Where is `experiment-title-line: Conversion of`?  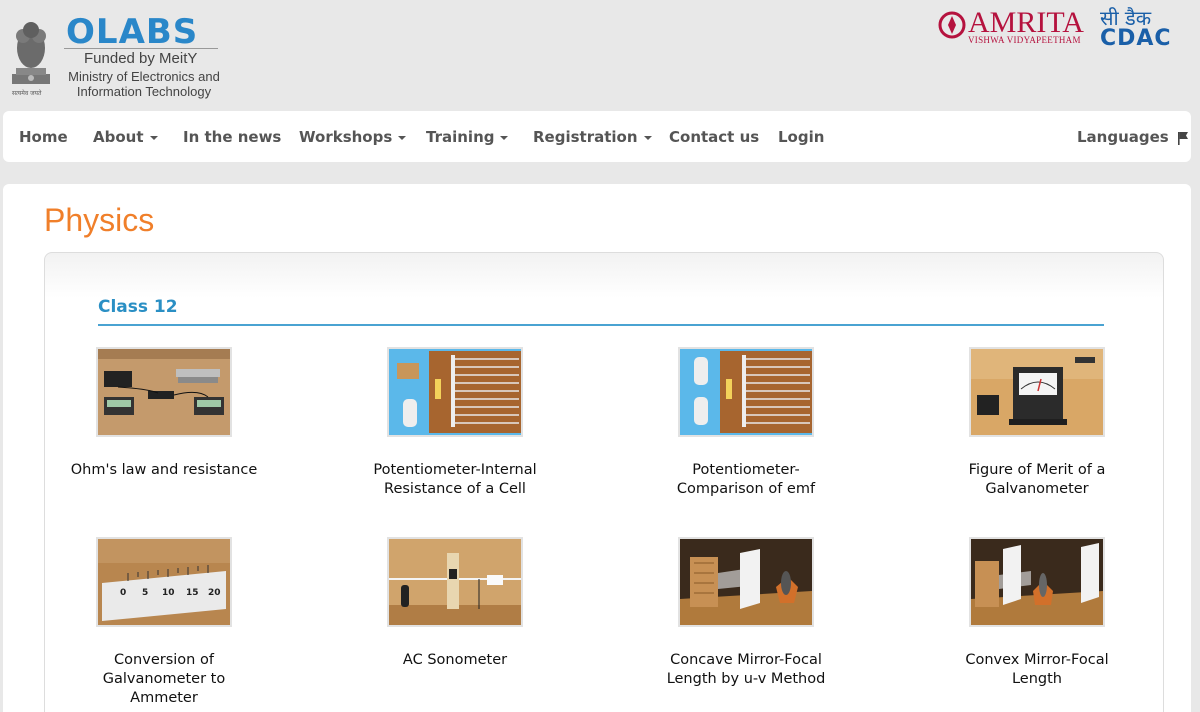
experiment-title-line: Conversion of is located at coordinates (164, 660).